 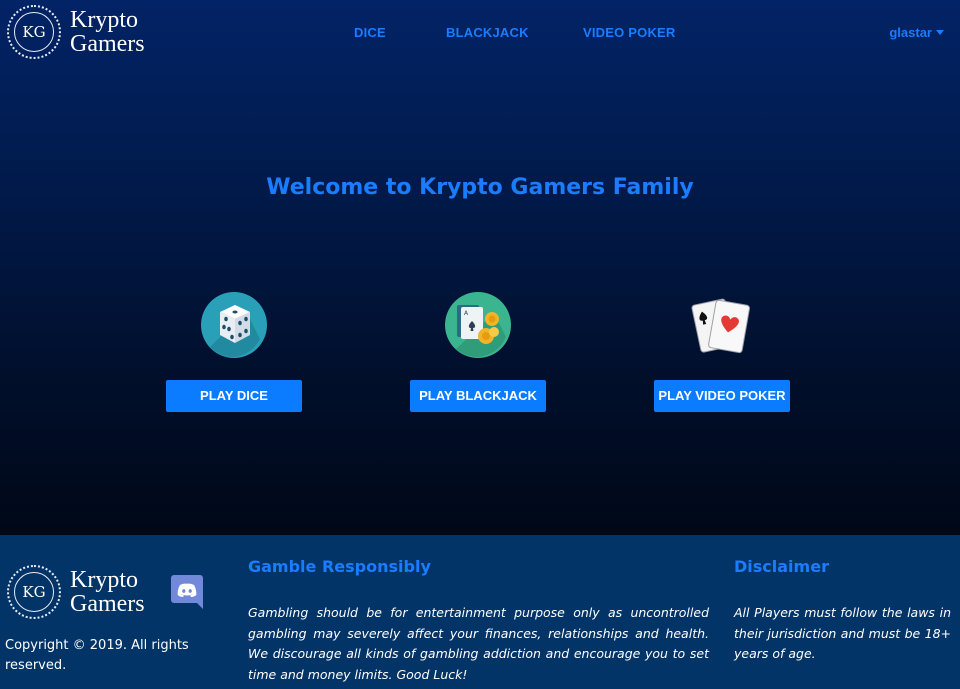 I want to click on nav-video-poker: VIDEO POKER, so click(x=629, y=32).